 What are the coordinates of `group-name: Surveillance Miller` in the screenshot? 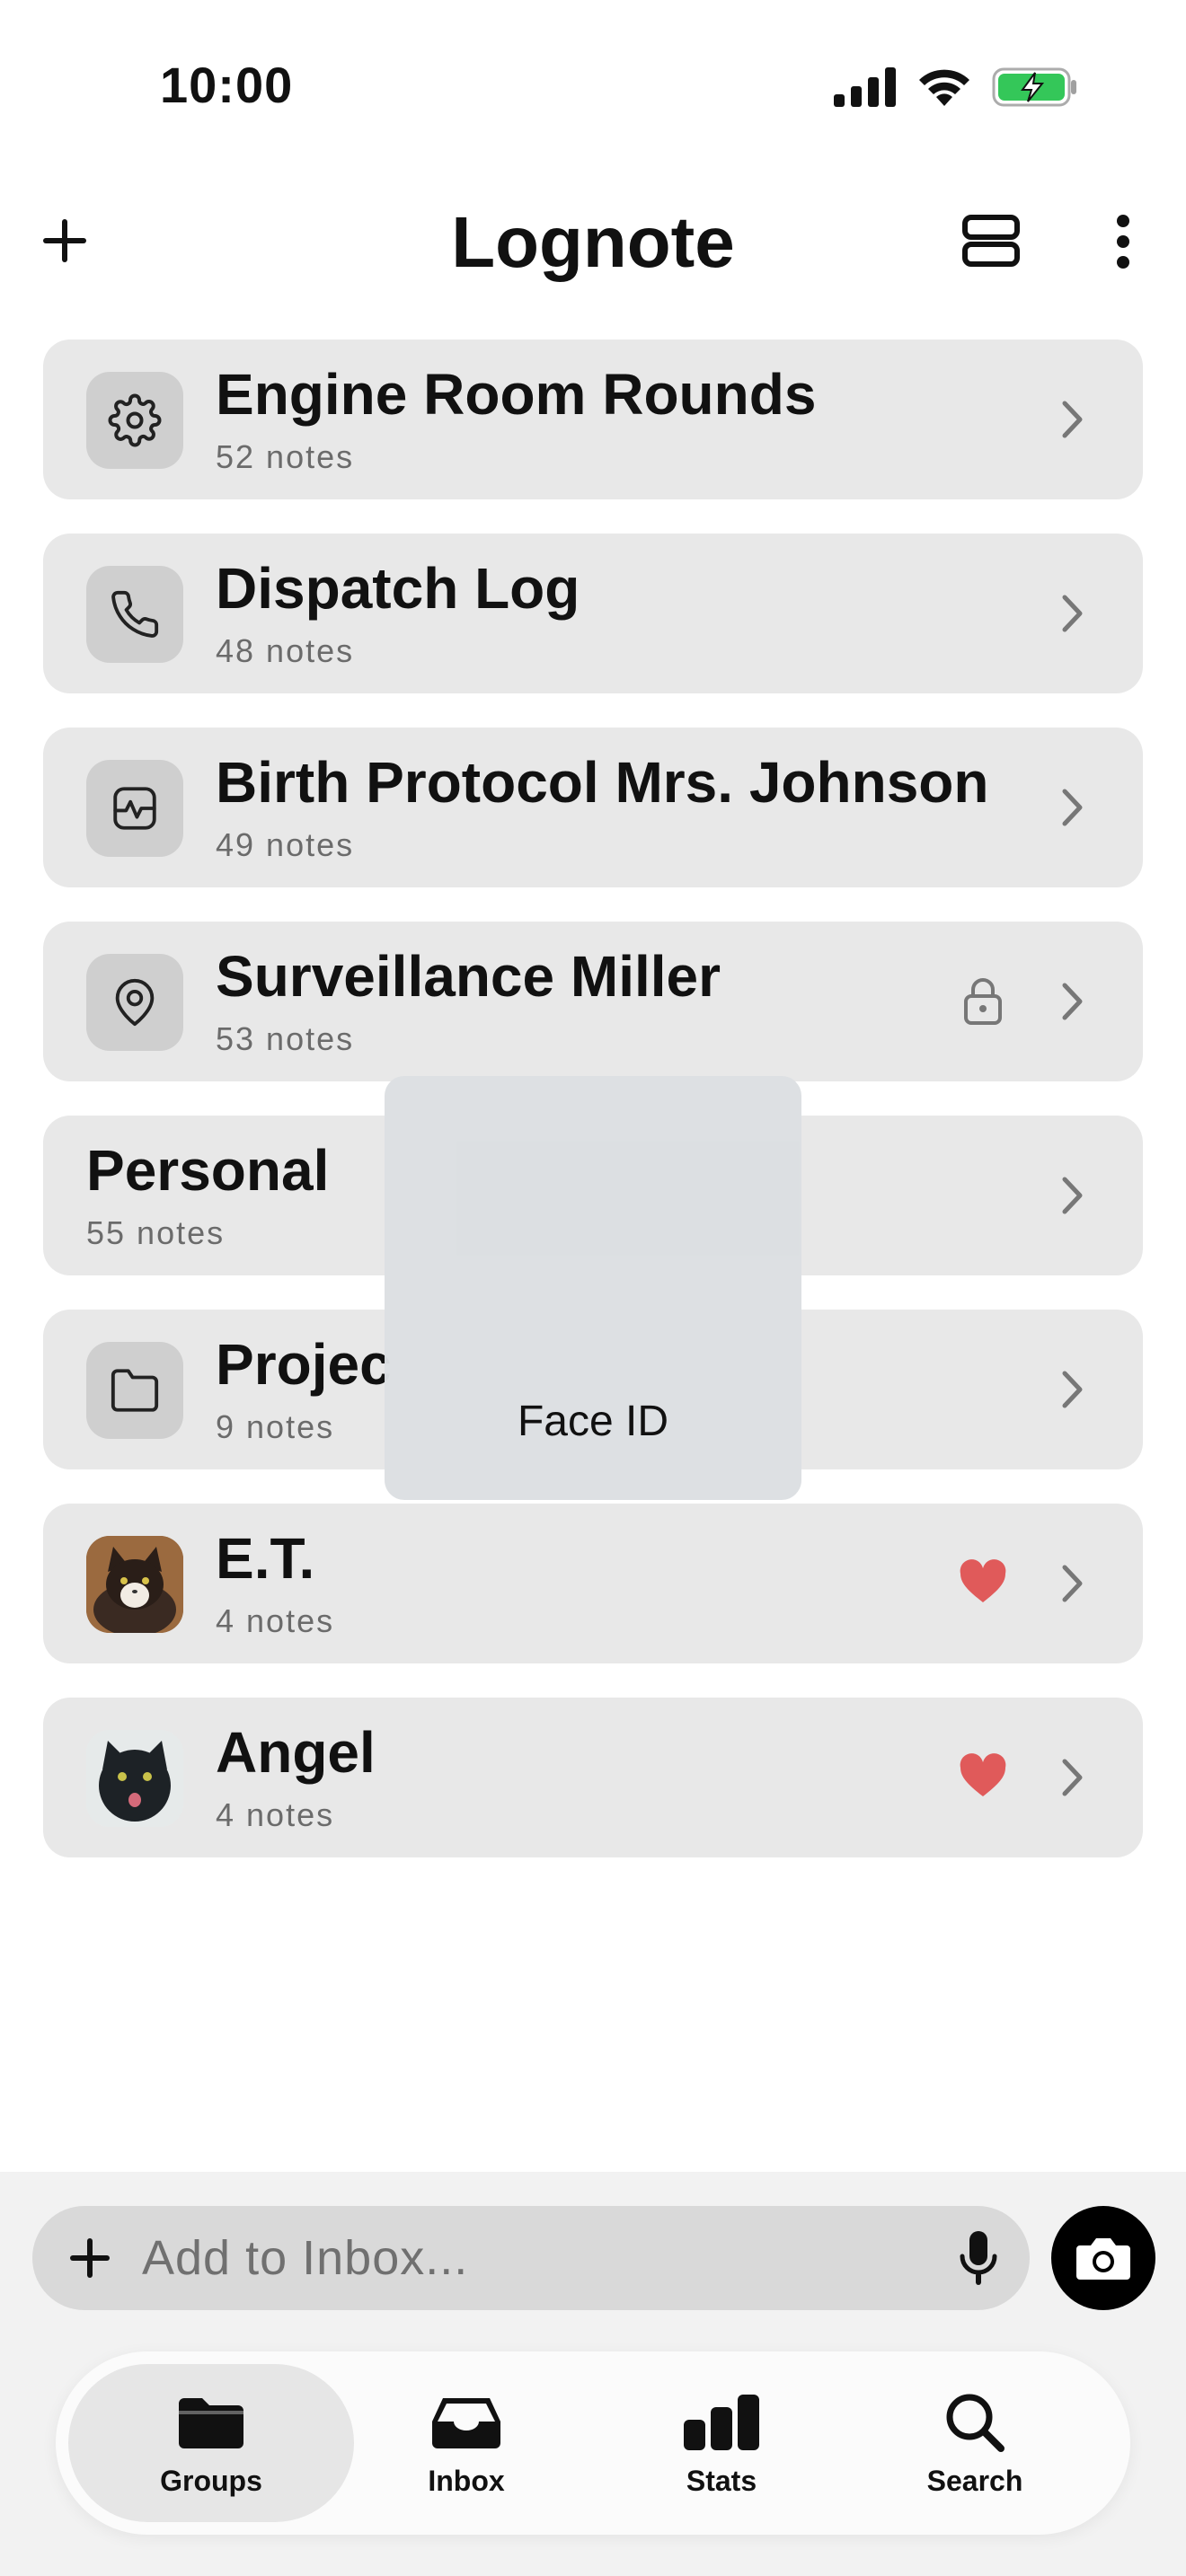 It's located at (468, 976).